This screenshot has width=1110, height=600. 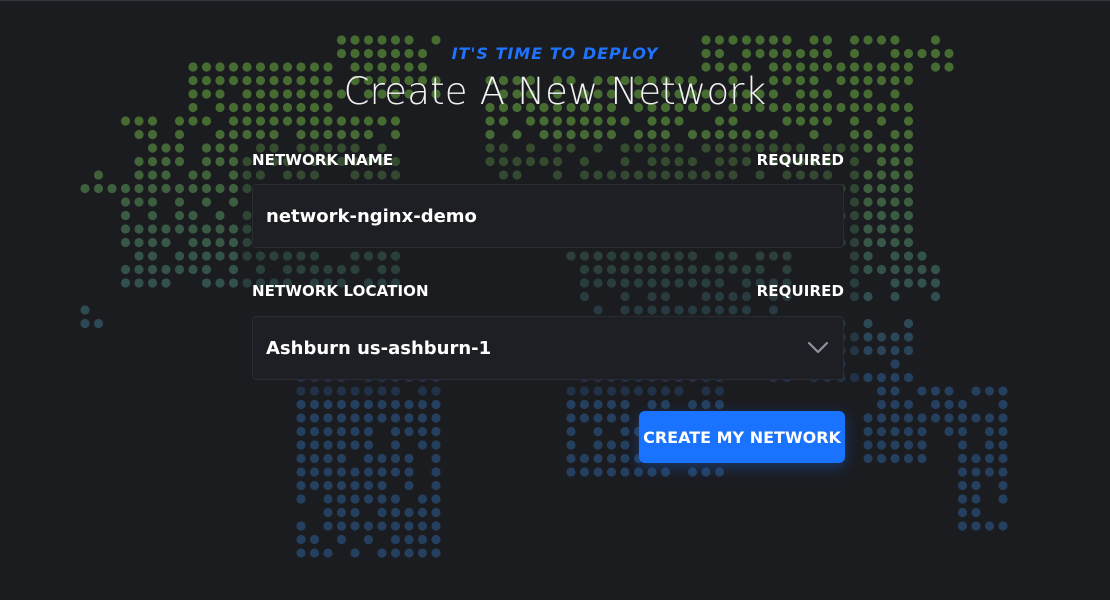 What do you see at coordinates (818, 348) in the screenshot?
I see `chevron-down-icon` at bounding box center [818, 348].